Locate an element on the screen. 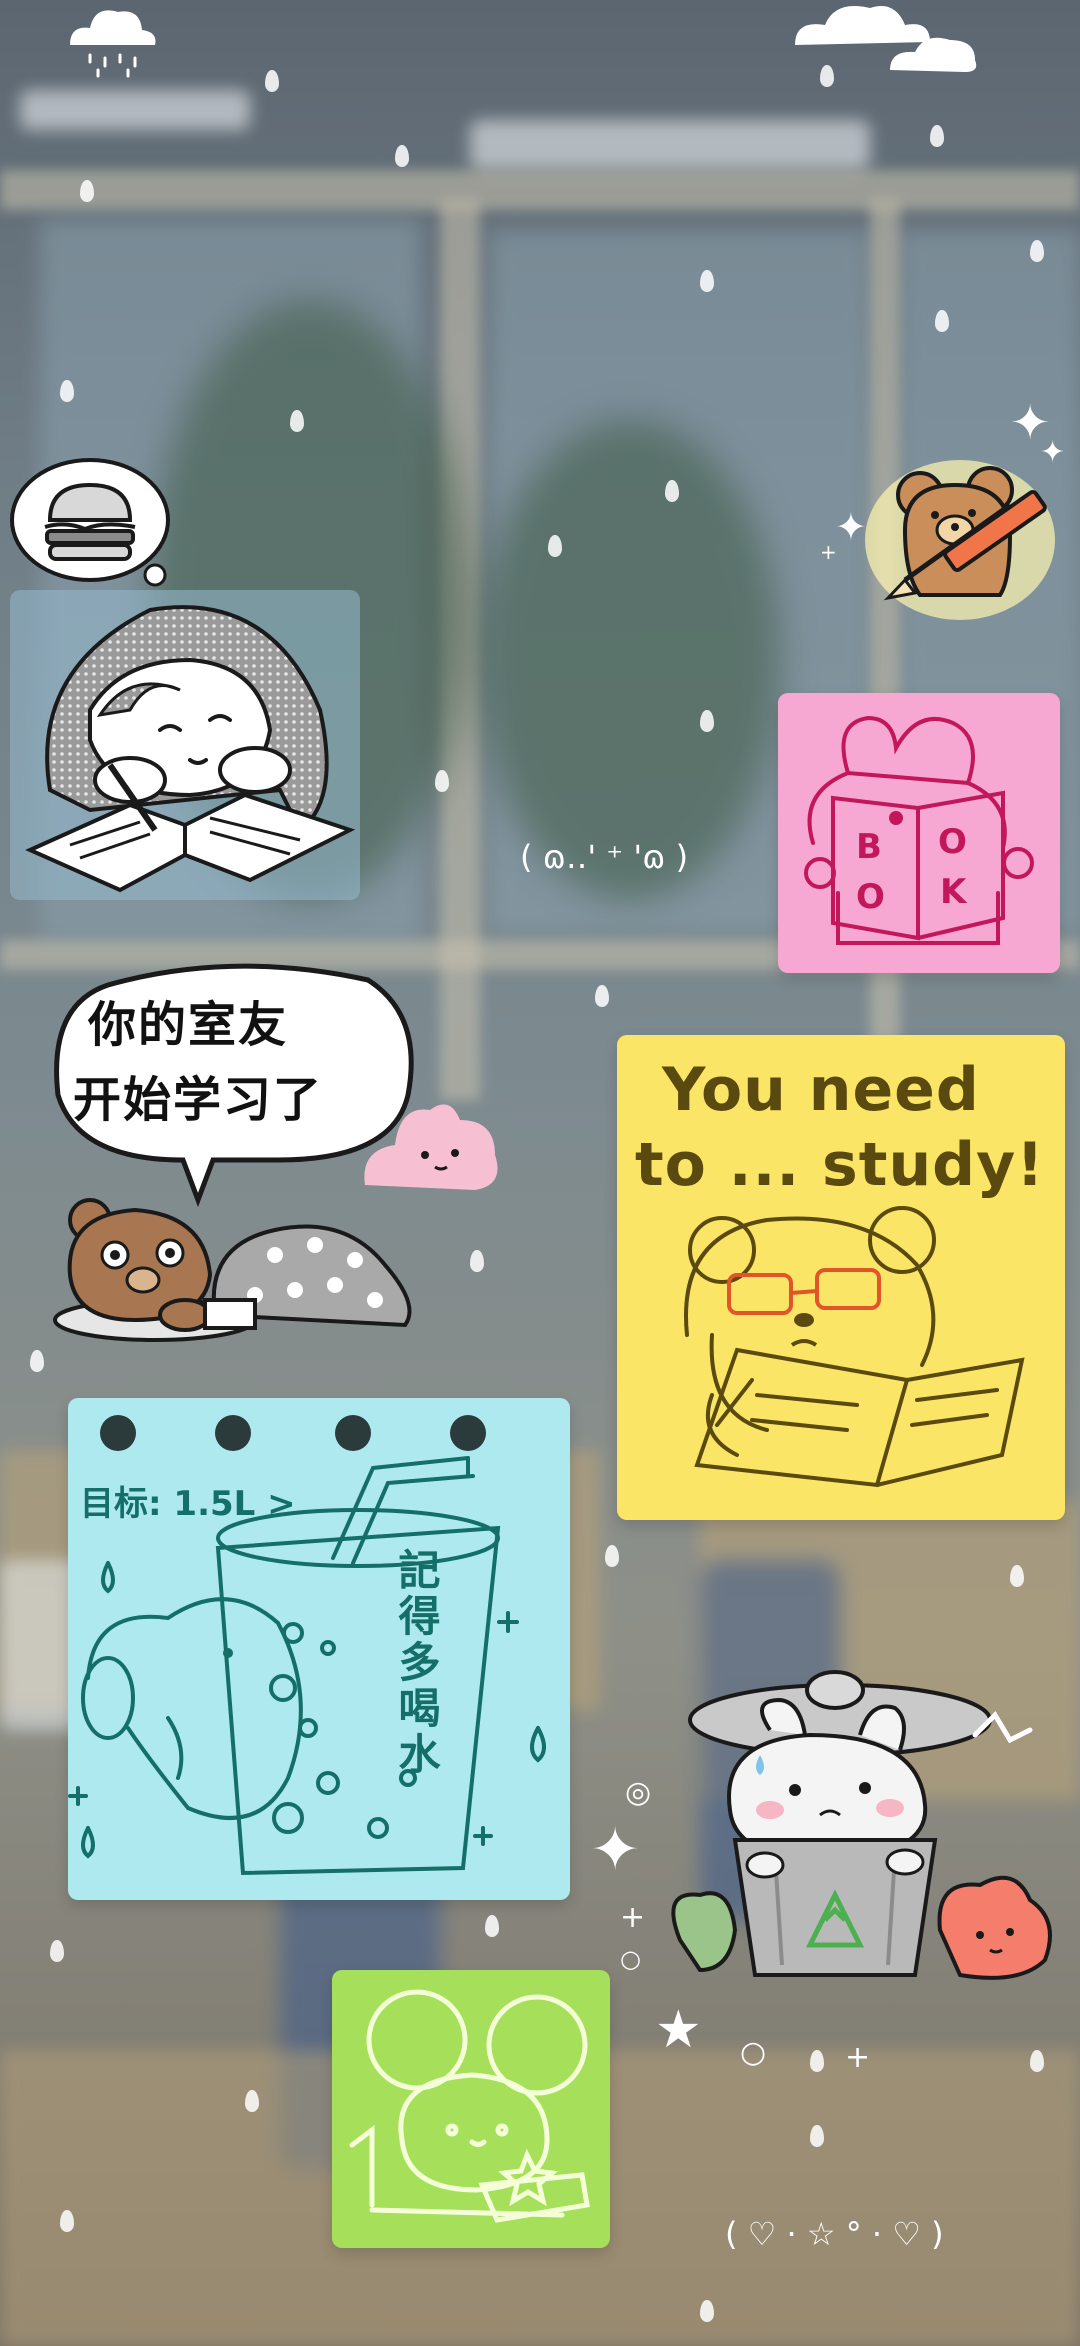 The width and height of the screenshot is (1080, 2346). water-reminder-note: 目标: 1.5L > 記得多喝水 is located at coordinates (319, 1649).